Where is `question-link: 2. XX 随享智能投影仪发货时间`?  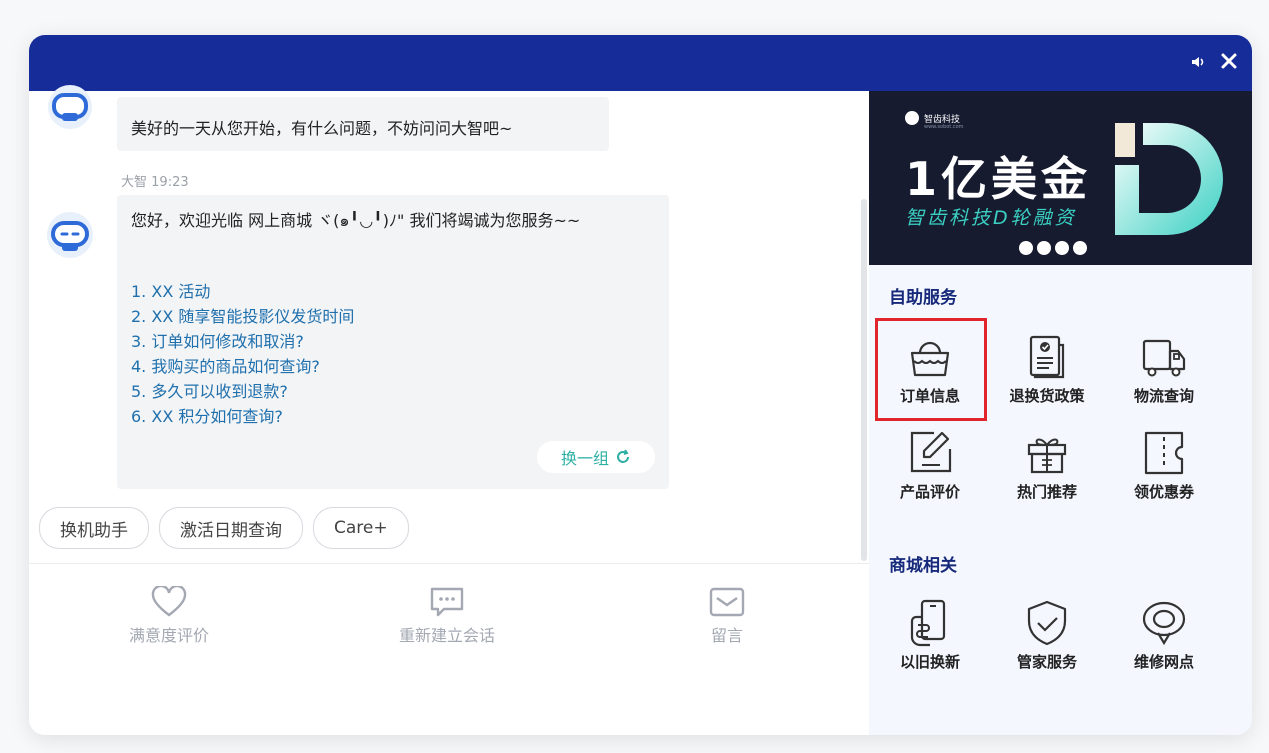
question-link: 2. XX 随享智能投影仪发货时间 is located at coordinates (242, 316).